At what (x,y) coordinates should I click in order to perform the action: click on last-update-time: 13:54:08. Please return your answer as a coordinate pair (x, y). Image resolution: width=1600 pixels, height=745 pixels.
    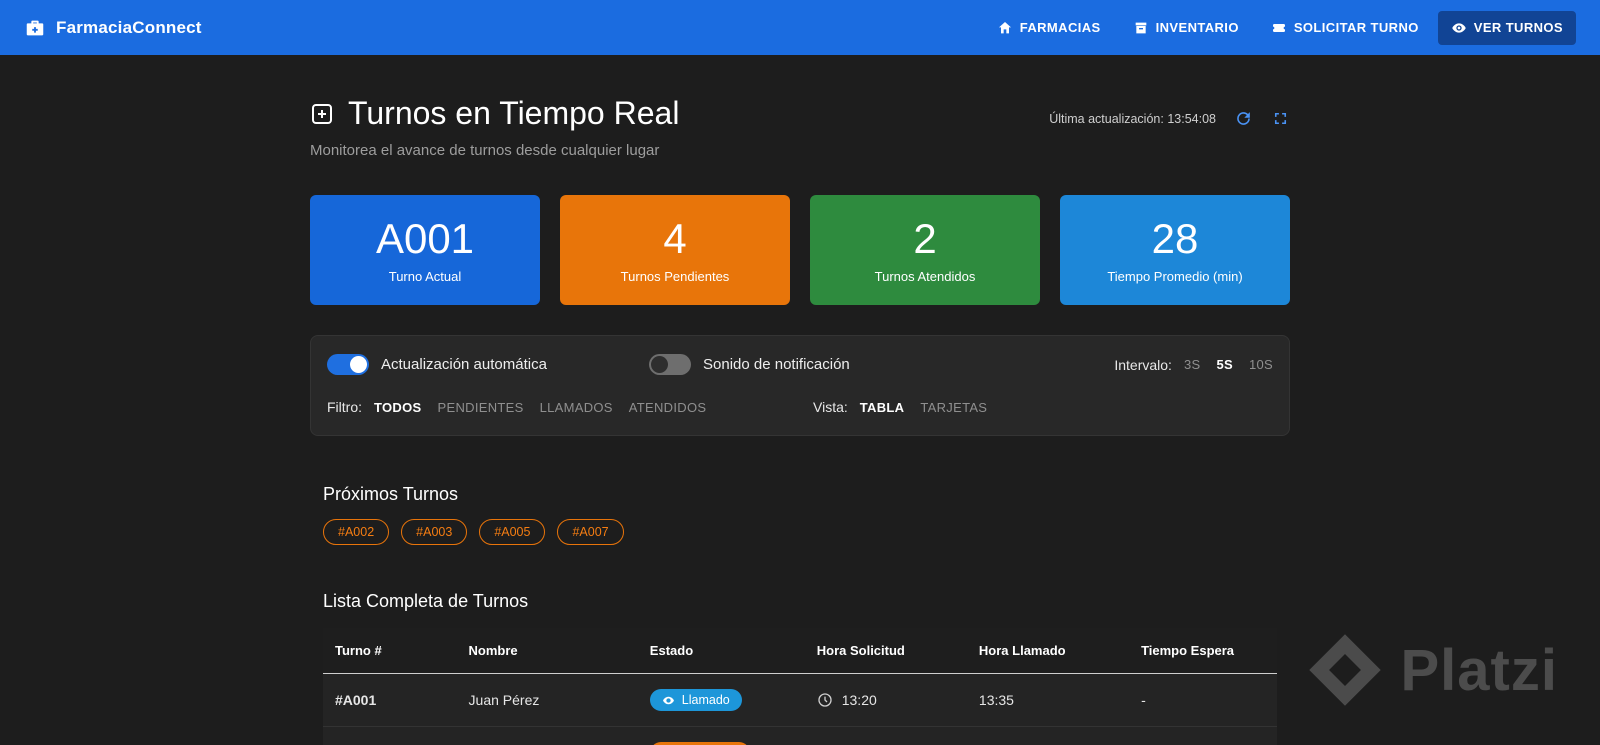
    Looking at the image, I should click on (1191, 118).